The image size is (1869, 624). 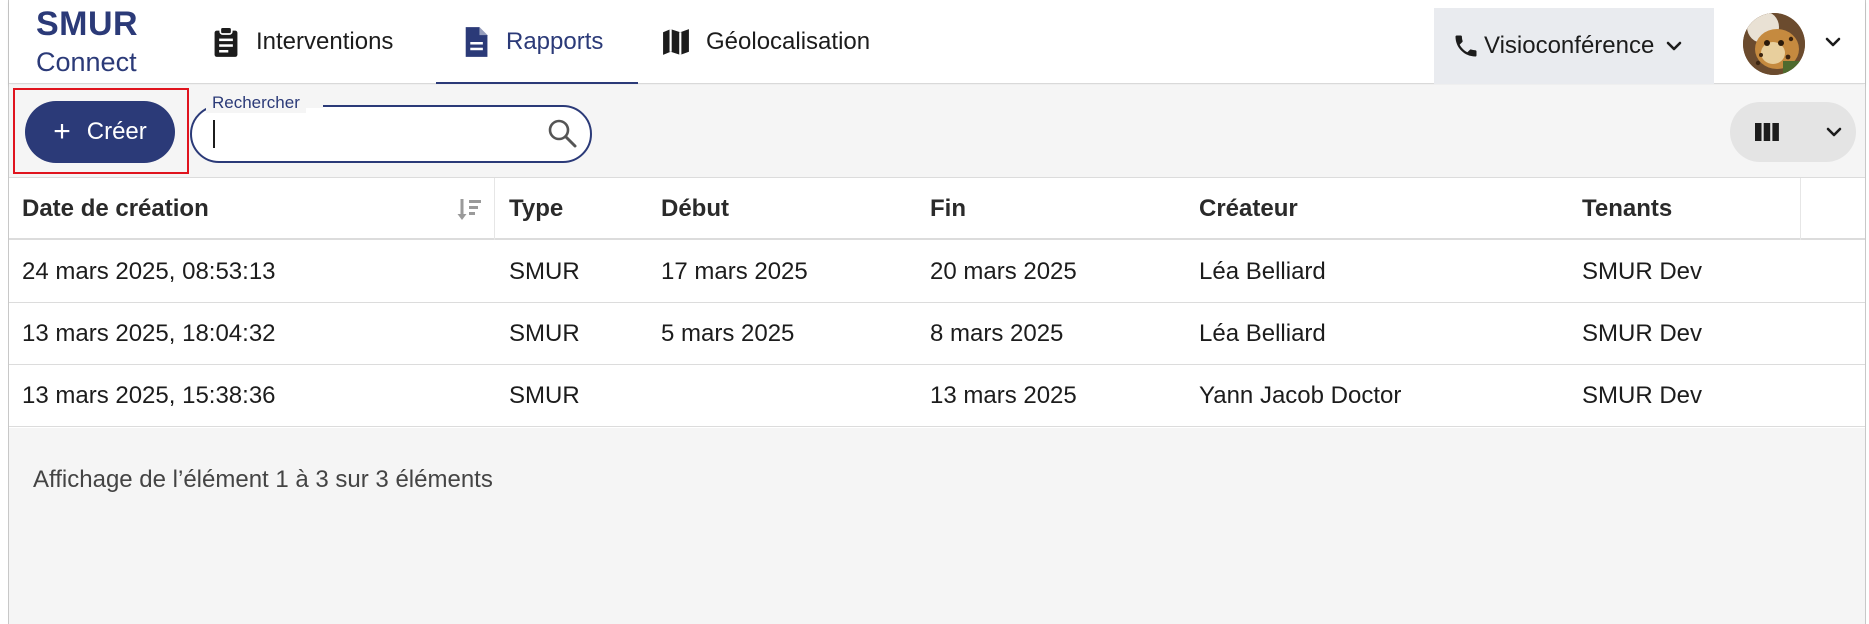 I want to click on user-avatar, so click(x=1774, y=44).